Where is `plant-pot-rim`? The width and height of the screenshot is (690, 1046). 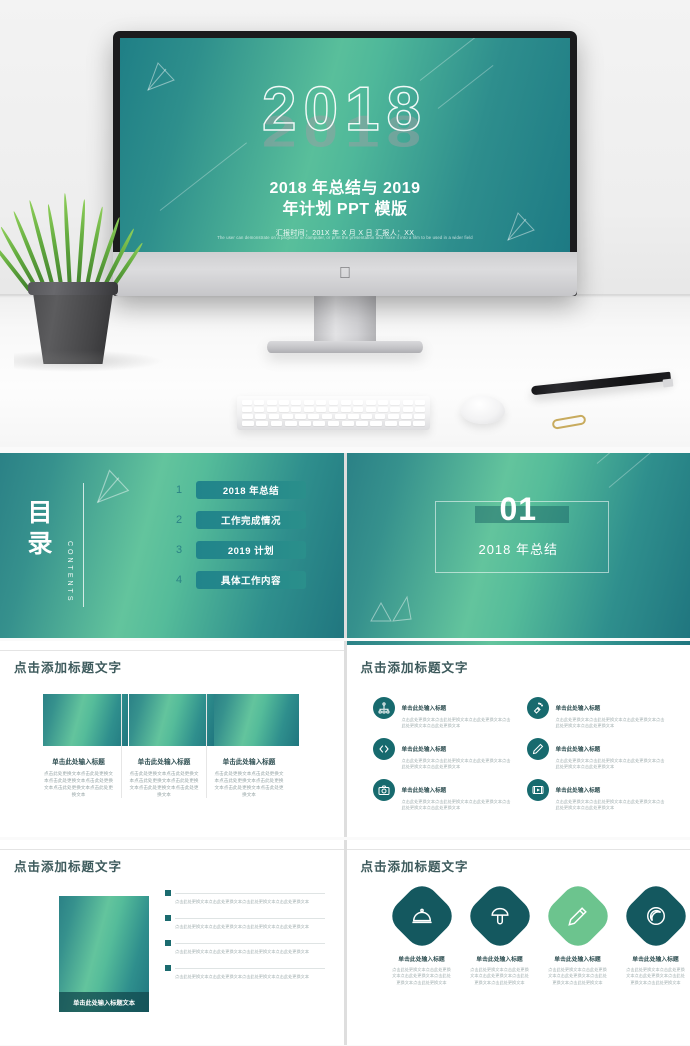
plant-pot-rim is located at coordinates (73, 288).